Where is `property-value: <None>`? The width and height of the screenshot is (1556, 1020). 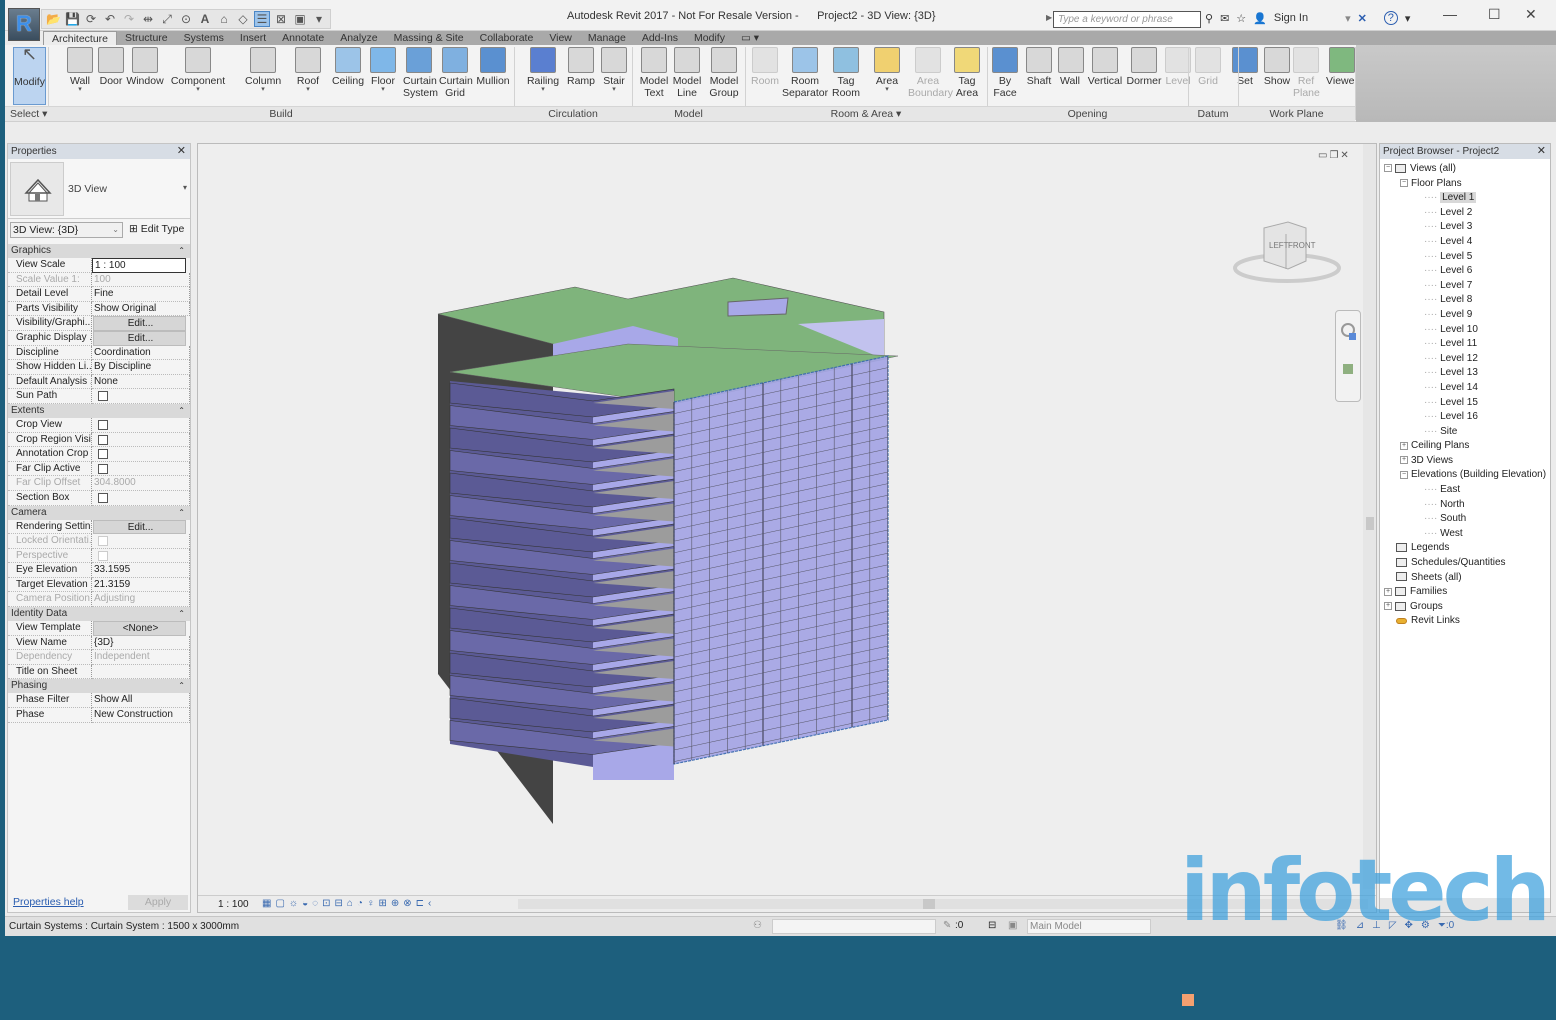
property-value: <None> is located at coordinates (139, 628).